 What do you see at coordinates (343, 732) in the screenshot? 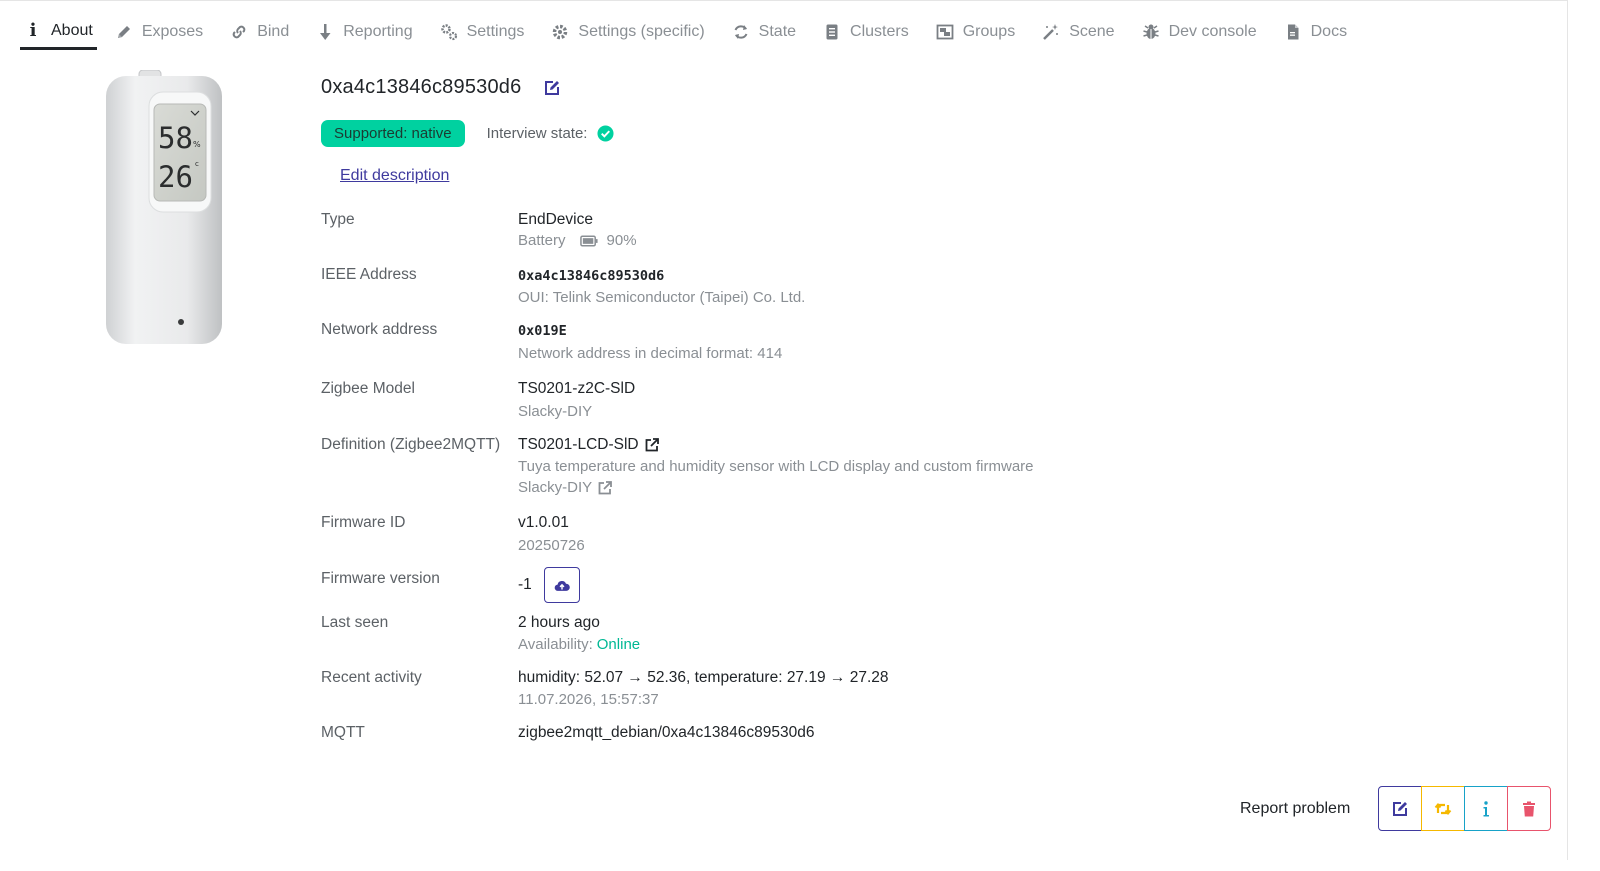
I see `detail-label: MQTT` at bounding box center [343, 732].